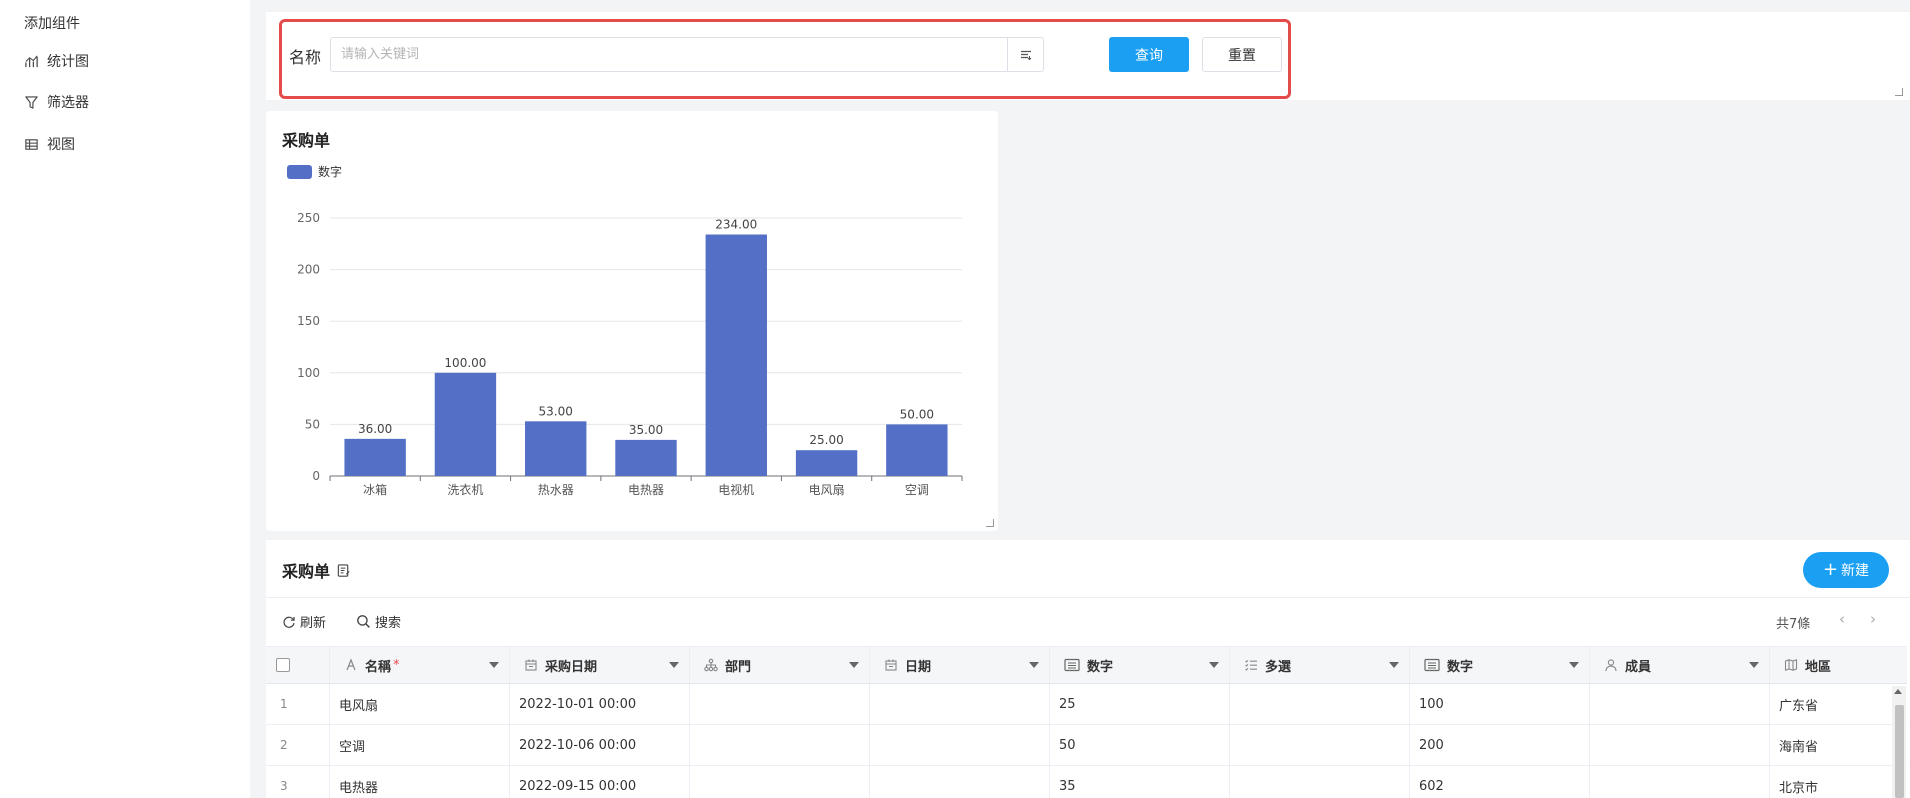 Image resolution: width=1910 pixels, height=798 pixels. I want to click on y-tick-label: 50, so click(312, 424).